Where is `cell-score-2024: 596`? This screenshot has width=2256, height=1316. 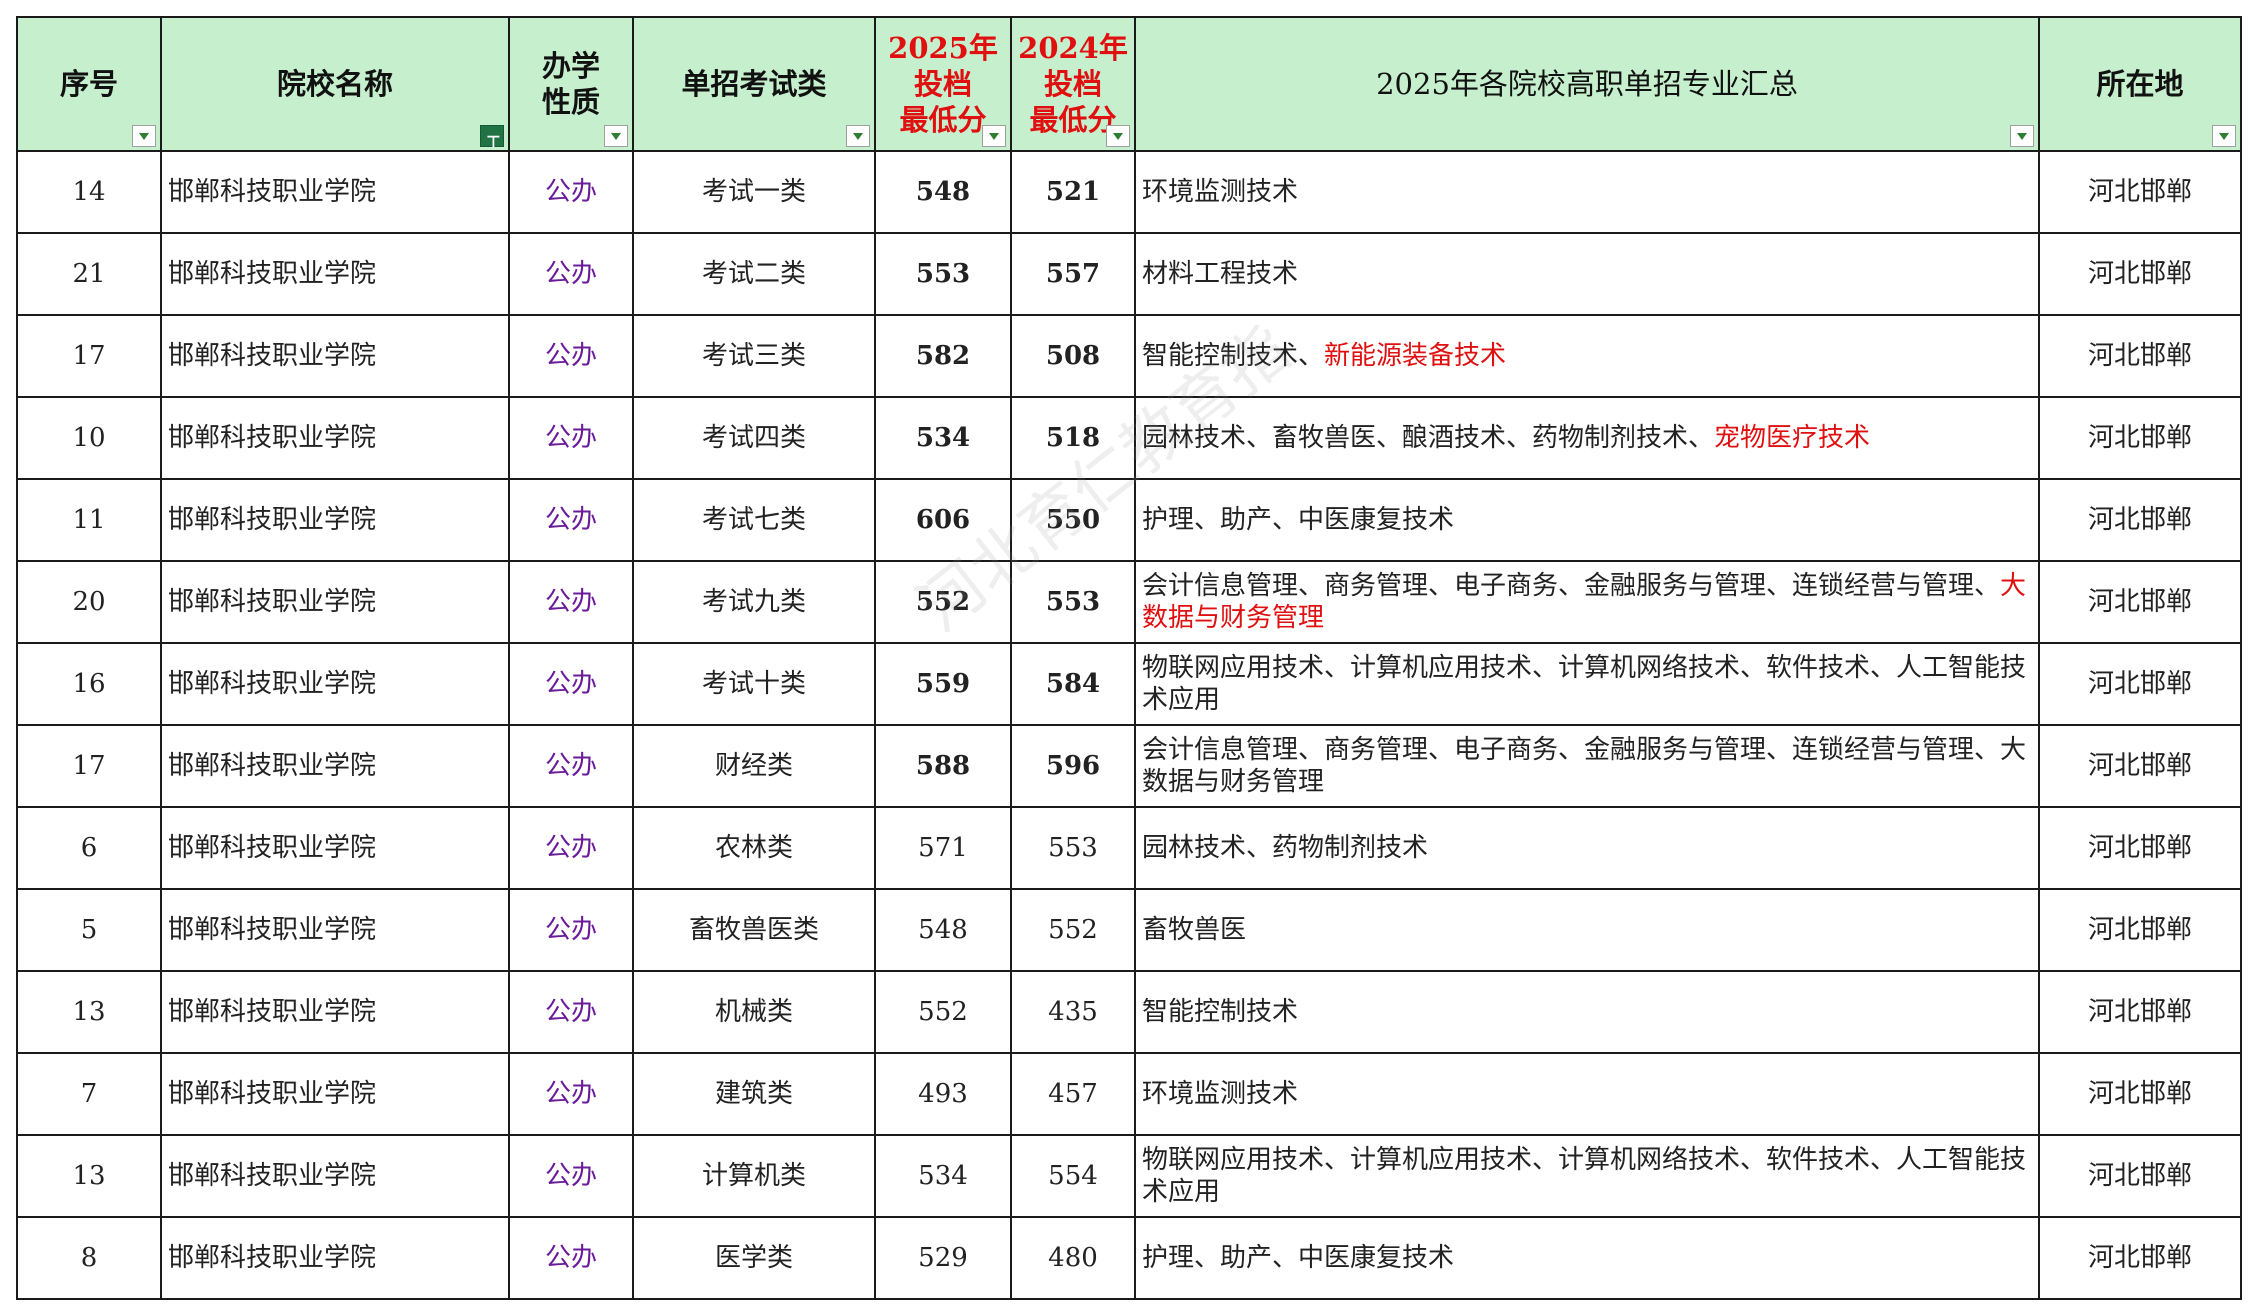
cell-score-2024: 596 is located at coordinates (1073, 766).